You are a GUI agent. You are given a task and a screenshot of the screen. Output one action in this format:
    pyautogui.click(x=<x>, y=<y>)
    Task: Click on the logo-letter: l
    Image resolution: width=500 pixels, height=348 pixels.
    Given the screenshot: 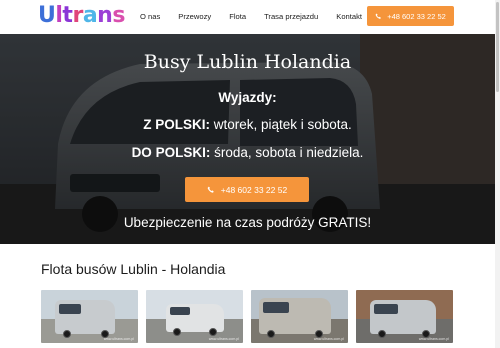 What is the action you would take?
    pyautogui.click(x=59, y=15)
    